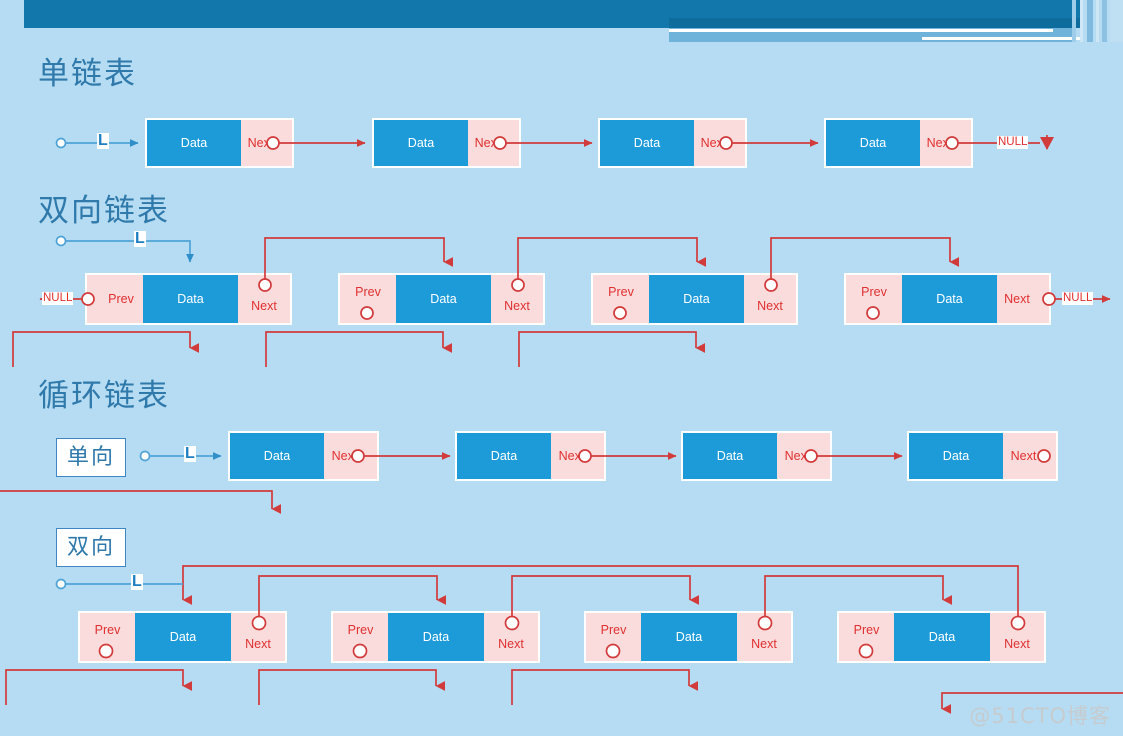  I want to click on null-label-doubly-left: NULL, so click(58, 298).